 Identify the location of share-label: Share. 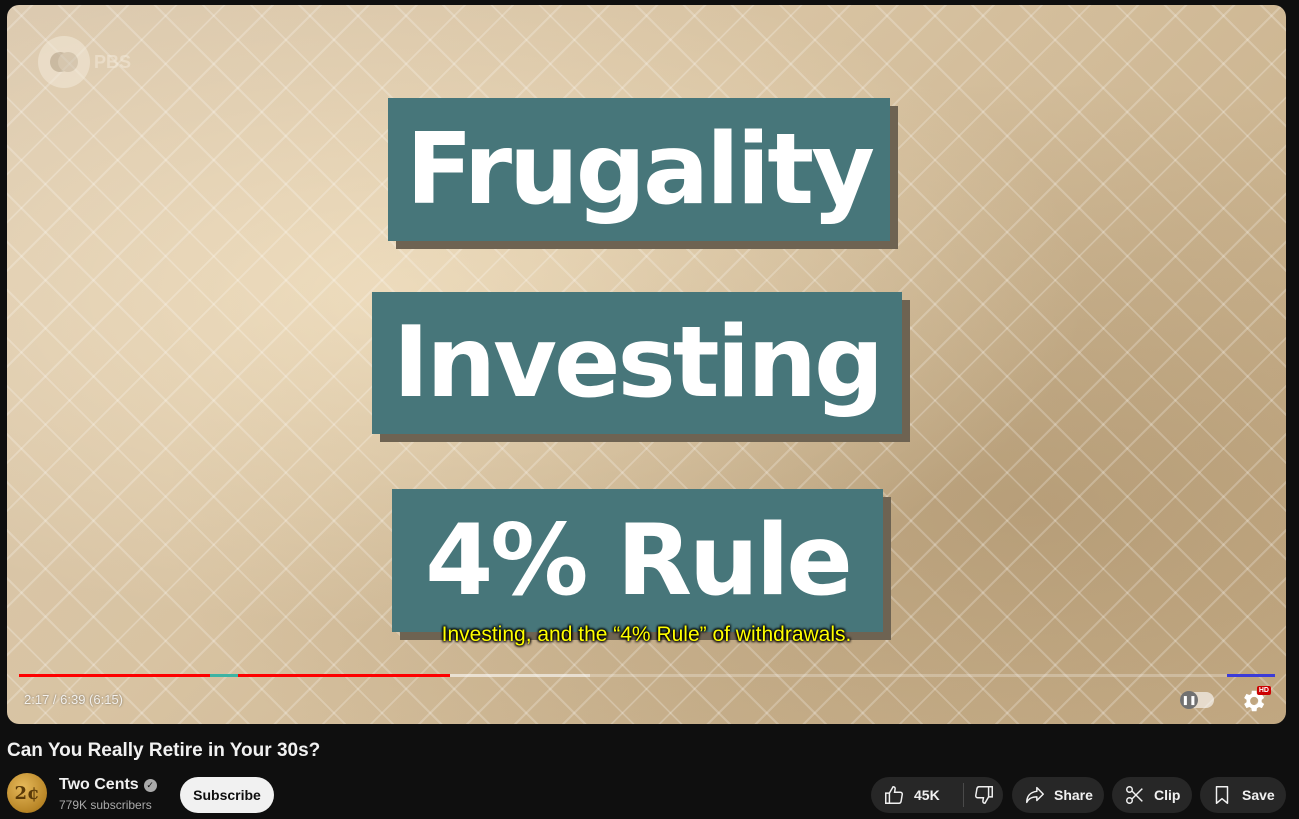
(1073, 795).